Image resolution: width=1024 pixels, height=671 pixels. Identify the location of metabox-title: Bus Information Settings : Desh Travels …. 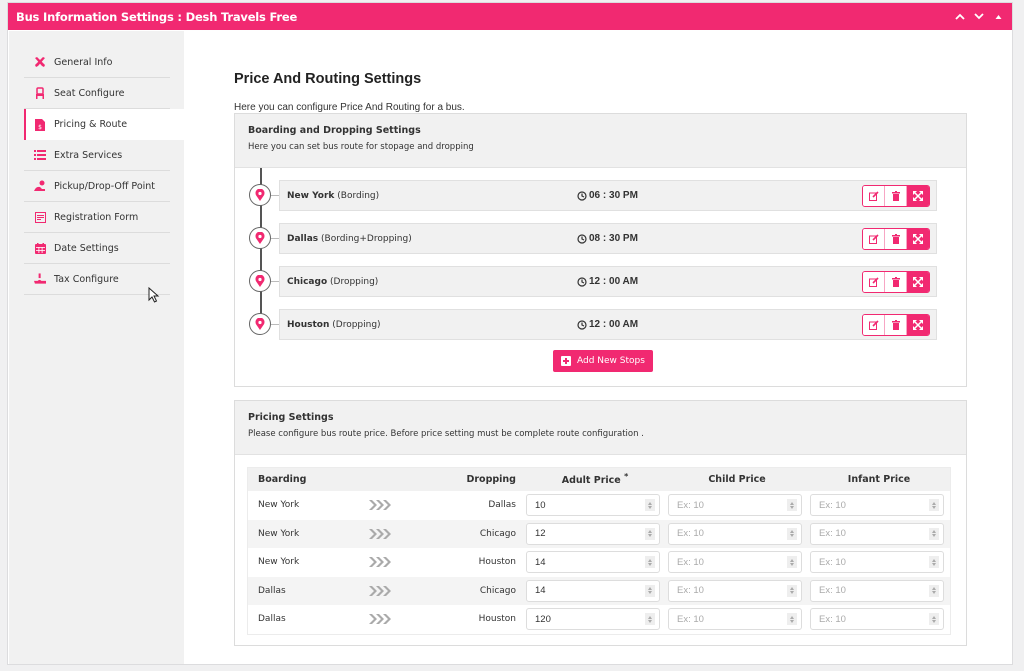
(157, 16).